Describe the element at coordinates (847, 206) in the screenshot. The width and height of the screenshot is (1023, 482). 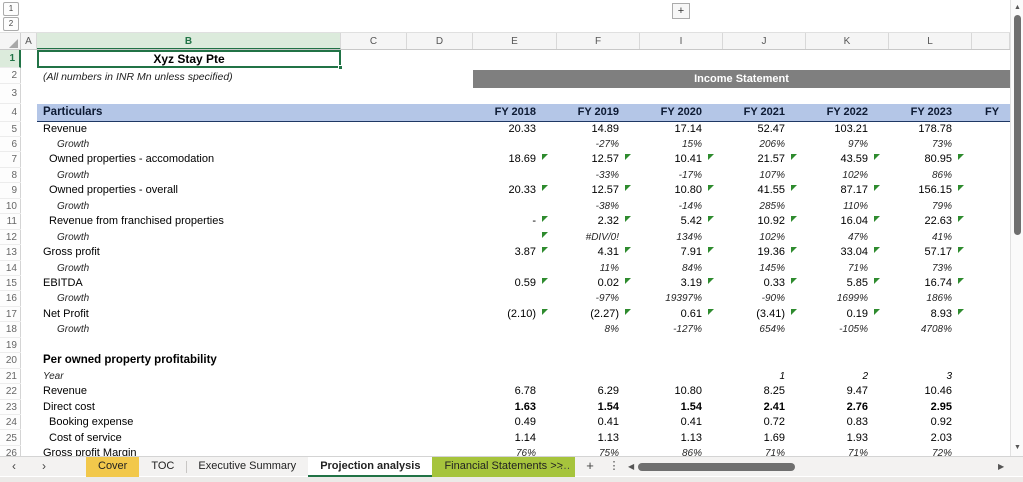
I see `cell-value: 110%` at that location.